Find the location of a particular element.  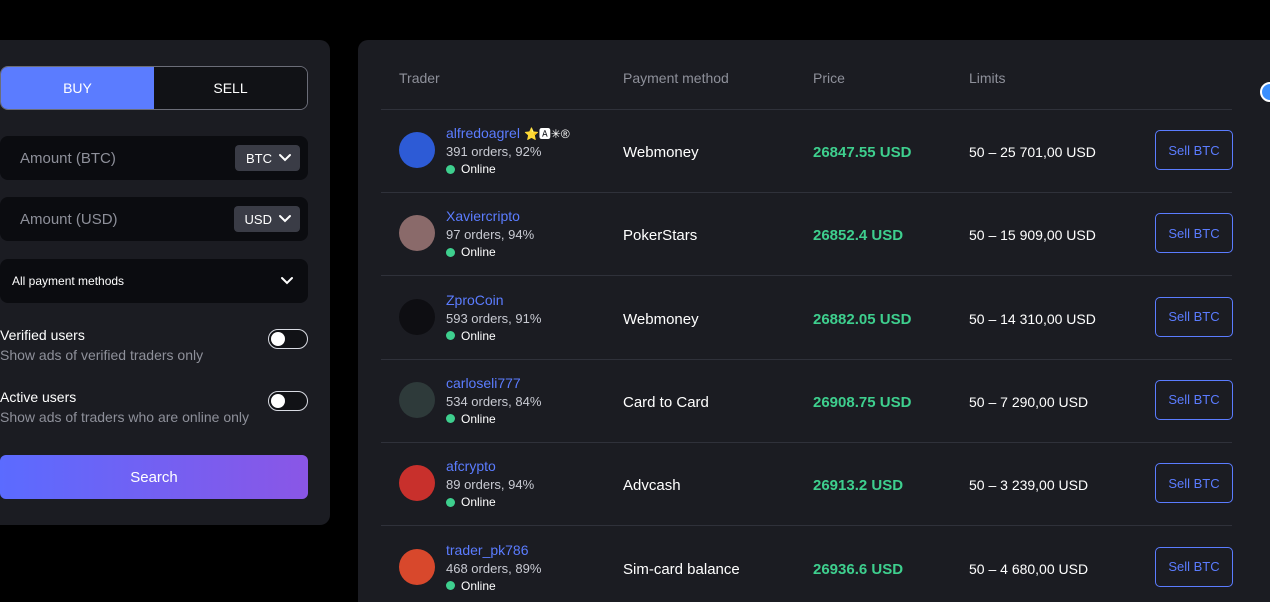

amount-btc-field: Amount (BTC) BTC is located at coordinates (154, 158).